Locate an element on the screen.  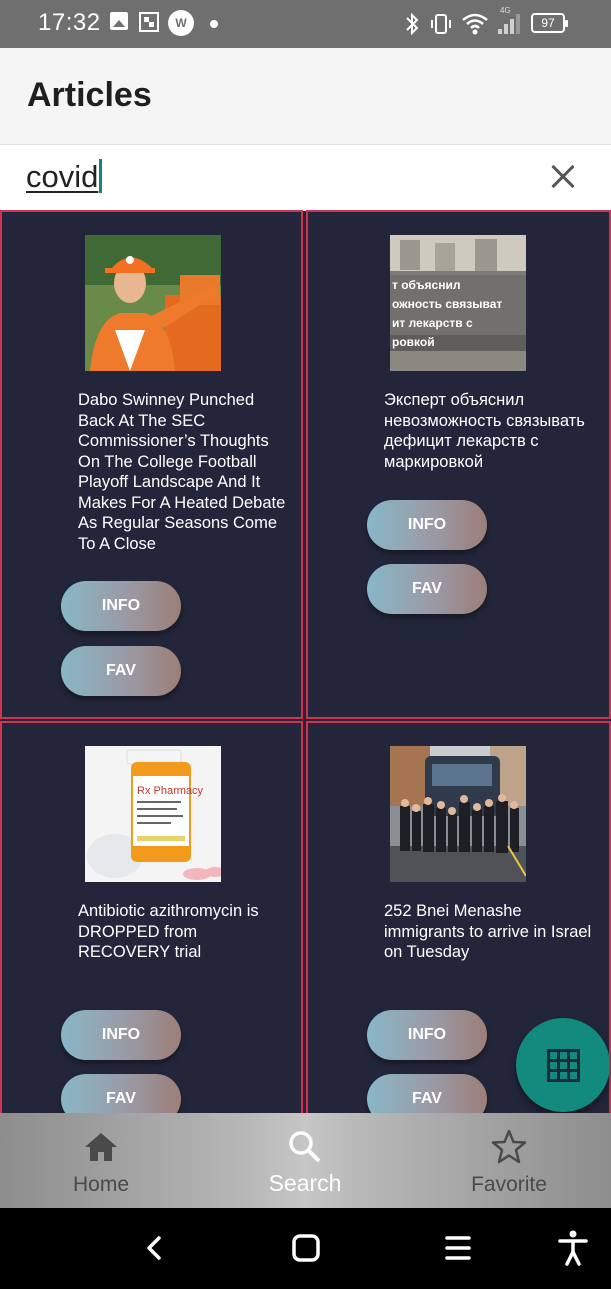
status-bar: 17:32 W 4G 97 is located at coordinates (305, 24).